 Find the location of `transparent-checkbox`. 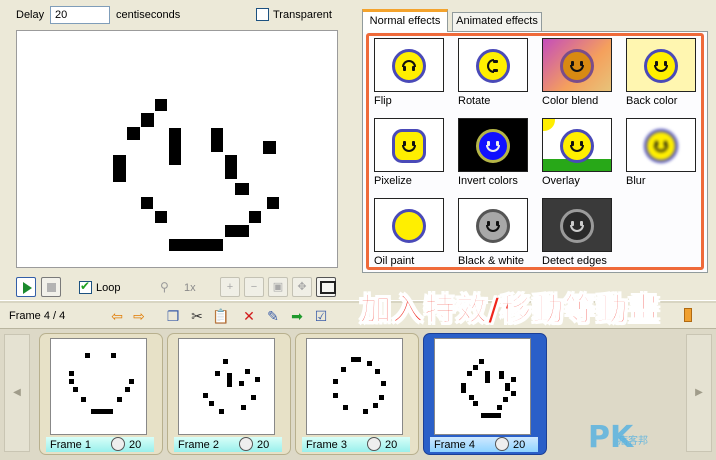

transparent-checkbox is located at coordinates (262, 14).